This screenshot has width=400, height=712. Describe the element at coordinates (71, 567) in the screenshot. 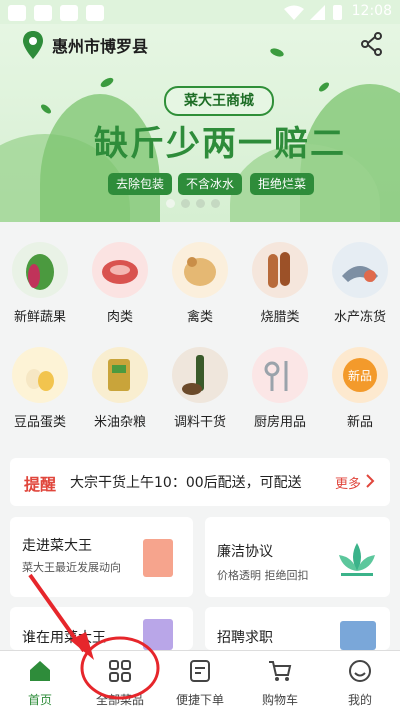

I see `card-subtitle: 菜大王最近发展动向` at that location.